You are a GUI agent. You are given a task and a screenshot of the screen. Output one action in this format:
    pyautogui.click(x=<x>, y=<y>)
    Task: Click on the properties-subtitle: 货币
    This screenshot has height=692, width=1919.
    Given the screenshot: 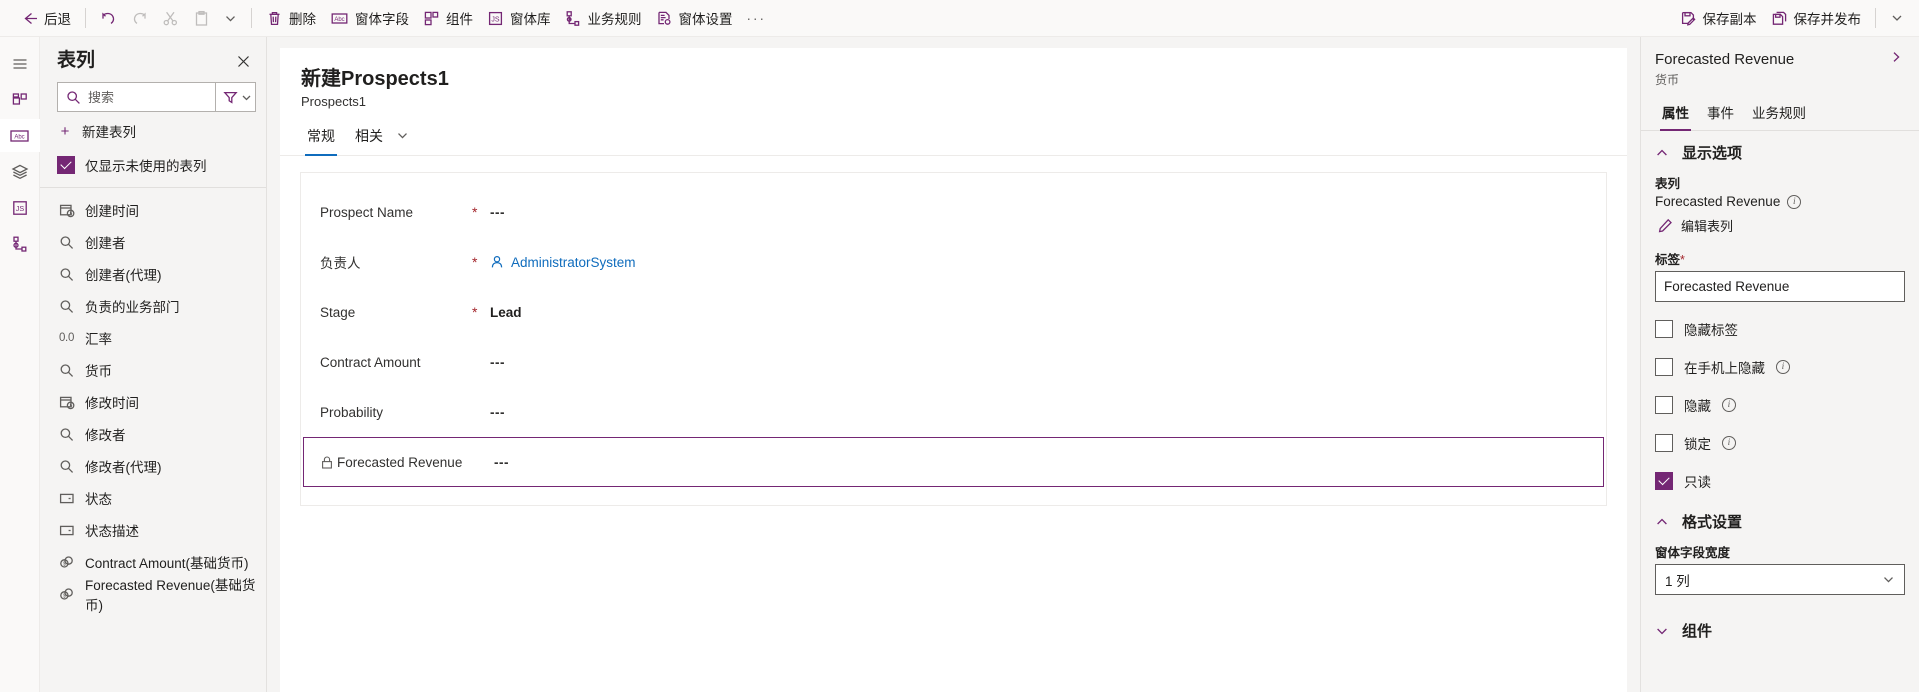 What is the action you would take?
    pyautogui.click(x=1667, y=80)
    